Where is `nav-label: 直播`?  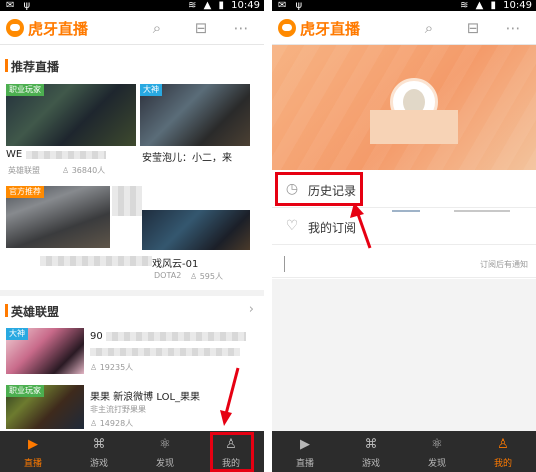 nav-label: 直播 is located at coordinates (304, 464).